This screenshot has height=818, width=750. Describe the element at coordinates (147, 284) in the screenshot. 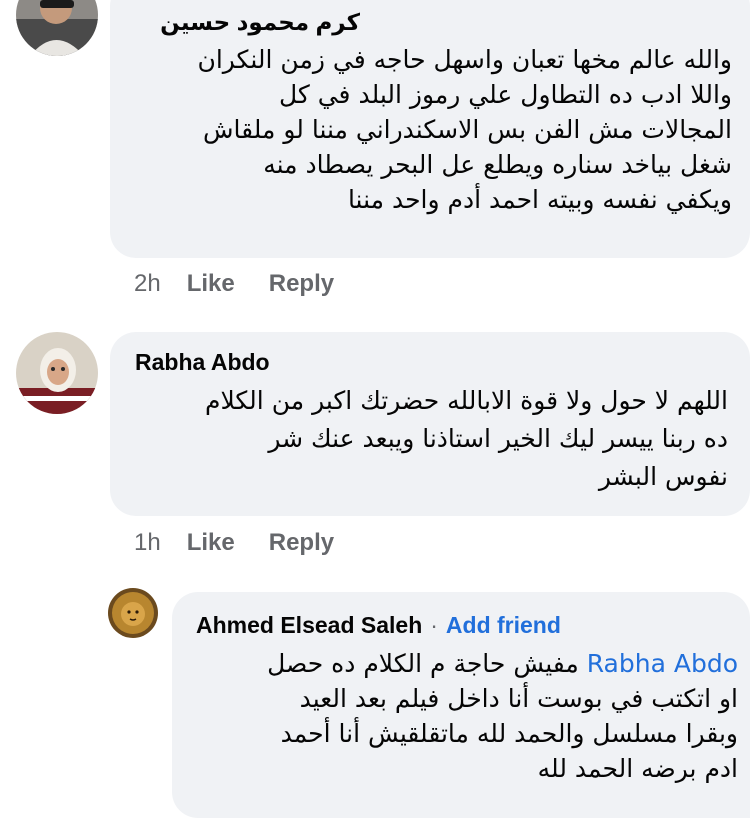

I see `comment-timestamp: 2h` at that location.